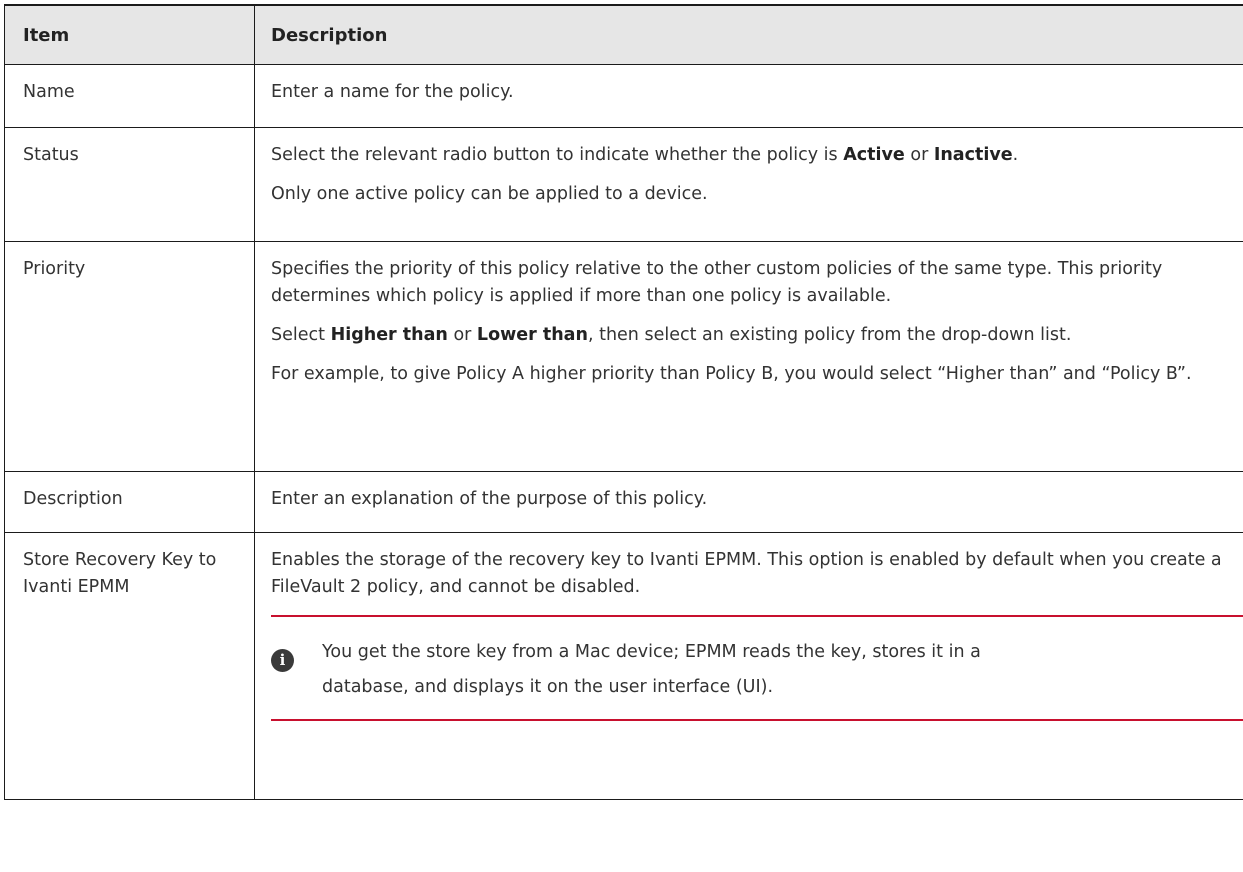 The image size is (1243, 872). Describe the element at coordinates (282, 660) in the screenshot. I see `info-icon: i` at that location.